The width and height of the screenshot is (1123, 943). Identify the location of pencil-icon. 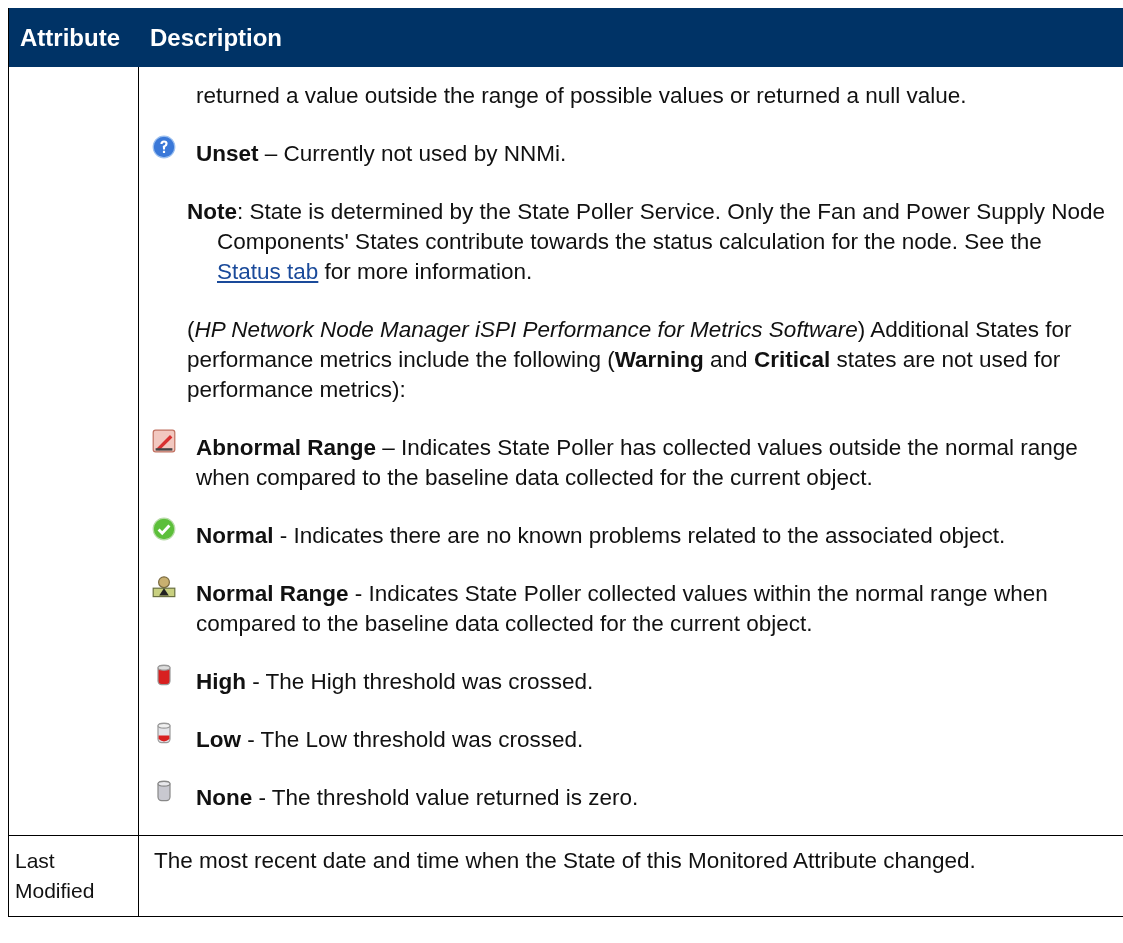
(164, 441).